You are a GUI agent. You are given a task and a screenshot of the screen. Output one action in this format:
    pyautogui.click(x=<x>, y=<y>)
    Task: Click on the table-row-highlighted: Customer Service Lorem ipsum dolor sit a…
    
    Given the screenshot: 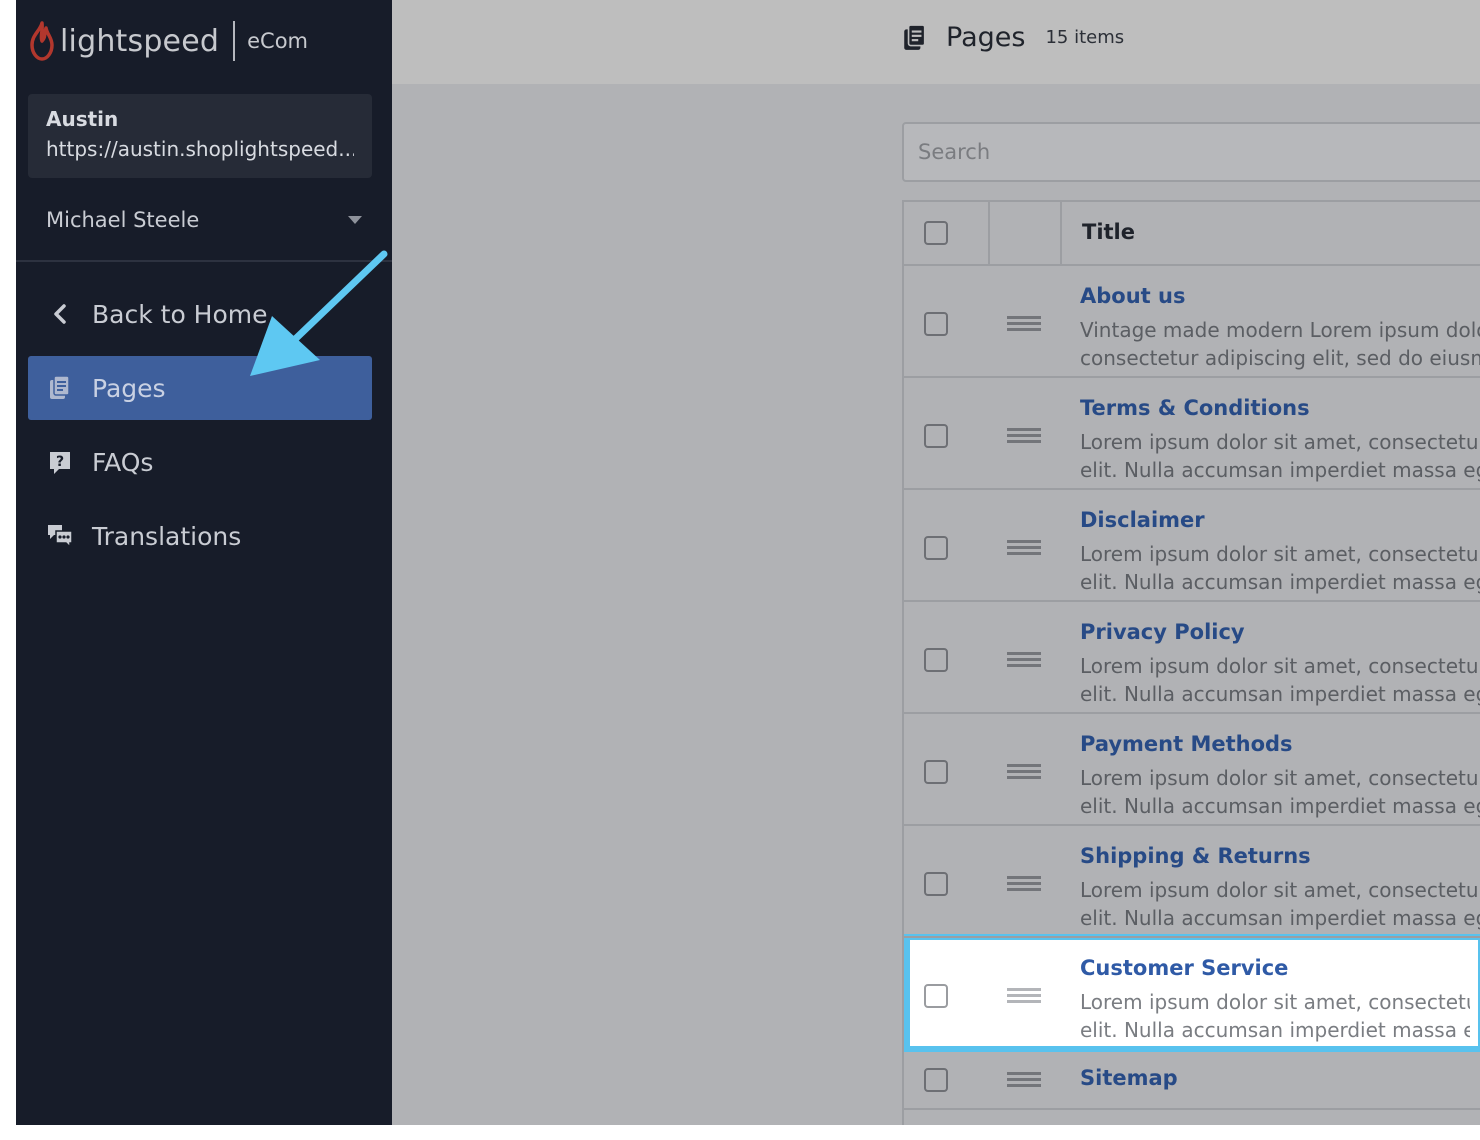 What is the action you would take?
    pyautogui.click(x=1192, y=994)
    